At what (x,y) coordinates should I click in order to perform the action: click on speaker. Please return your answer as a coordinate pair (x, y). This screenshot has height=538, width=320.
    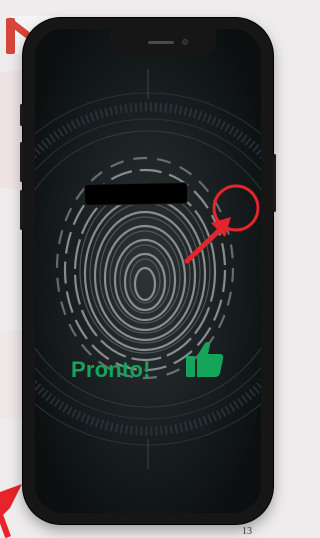
    Looking at the image, I should click on (161, 42).